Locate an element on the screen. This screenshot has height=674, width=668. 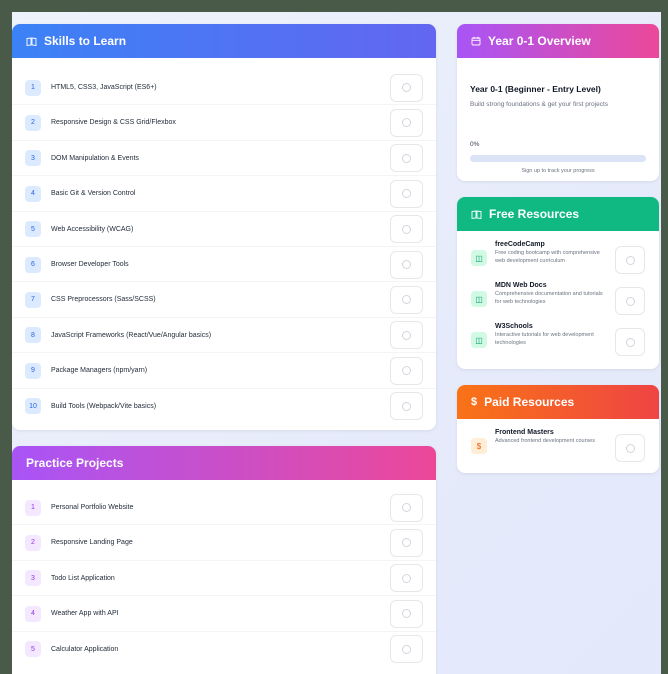
project-item: 4 Weather App with API is located at coordinates (224, 613).